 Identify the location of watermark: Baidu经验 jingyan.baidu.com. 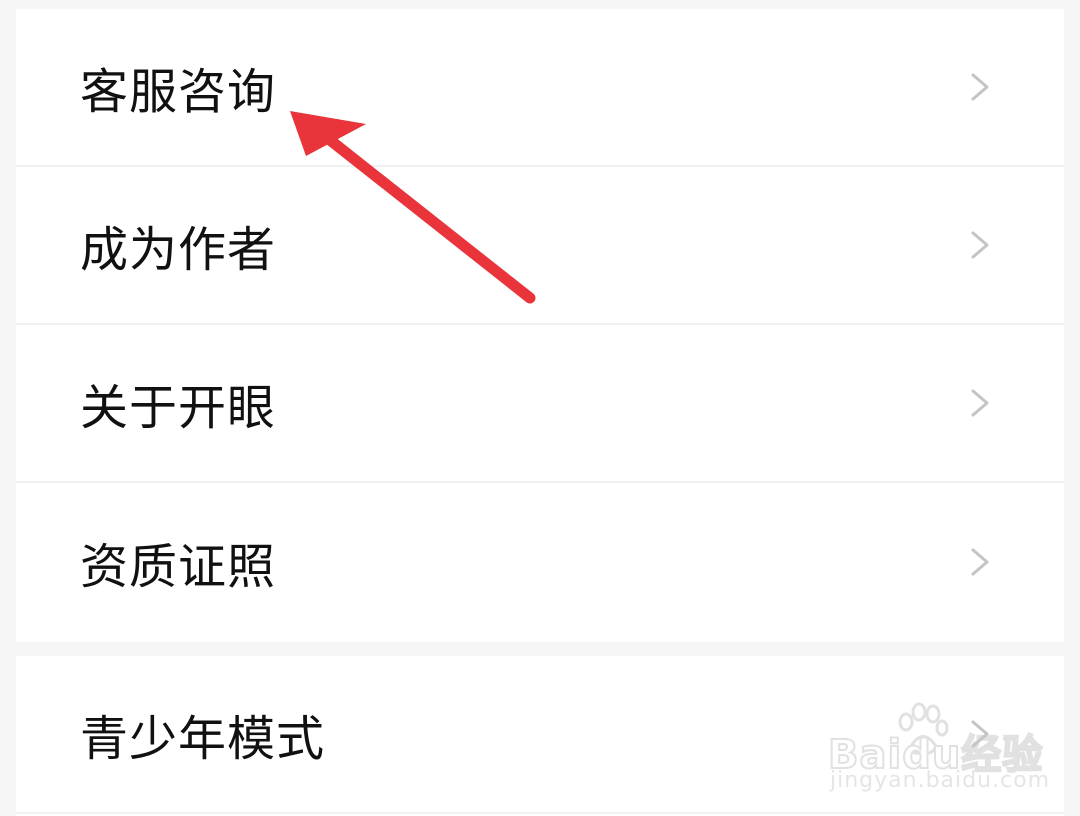
(938, 750).